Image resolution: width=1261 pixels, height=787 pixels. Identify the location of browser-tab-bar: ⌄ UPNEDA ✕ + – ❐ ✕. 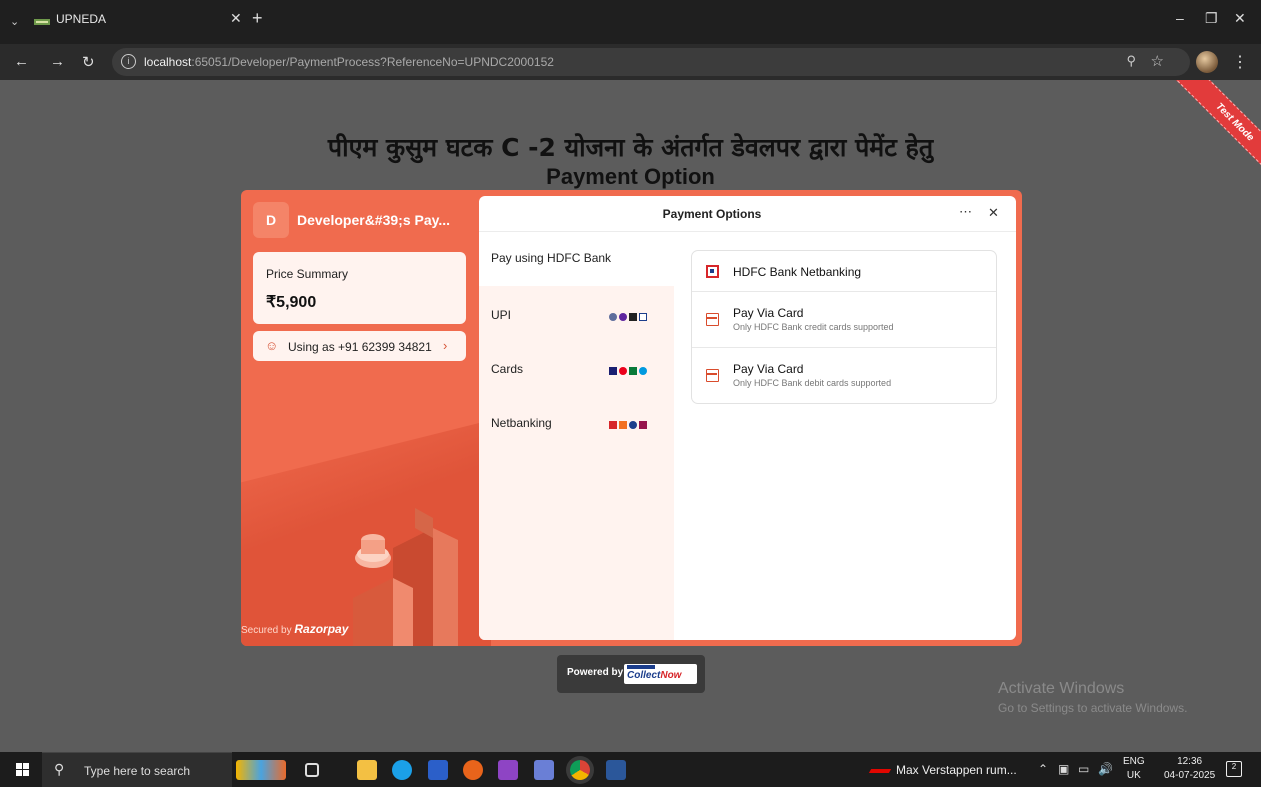
(630, 22).